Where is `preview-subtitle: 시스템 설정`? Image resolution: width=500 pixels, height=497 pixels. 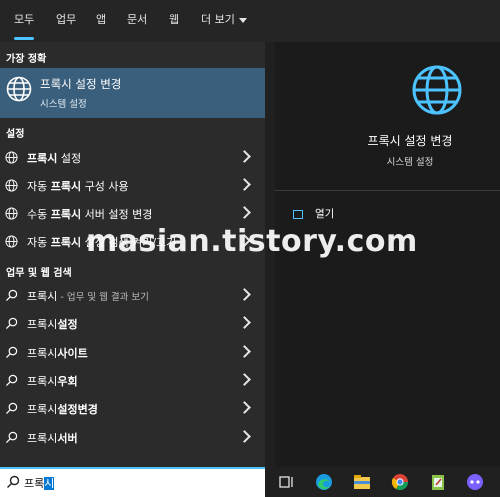 preview-subtitle: 시스템 설정 is located at coordinates (410, 162).